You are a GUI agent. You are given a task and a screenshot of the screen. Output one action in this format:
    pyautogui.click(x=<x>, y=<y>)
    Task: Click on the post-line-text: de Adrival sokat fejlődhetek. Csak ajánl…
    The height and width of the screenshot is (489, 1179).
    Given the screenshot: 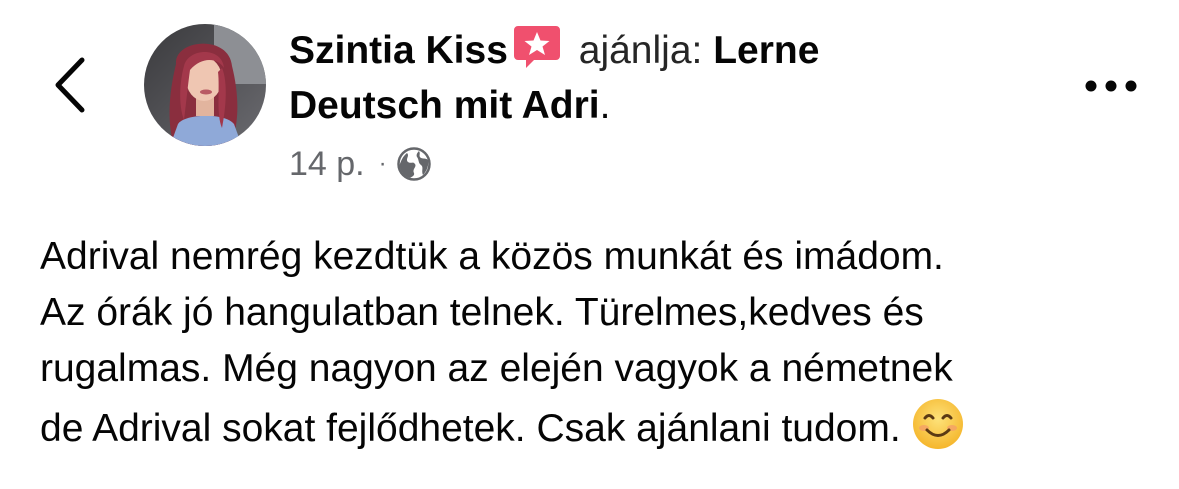 What is the action you would take?
    pyautogui.click(x=470, y=428)
    